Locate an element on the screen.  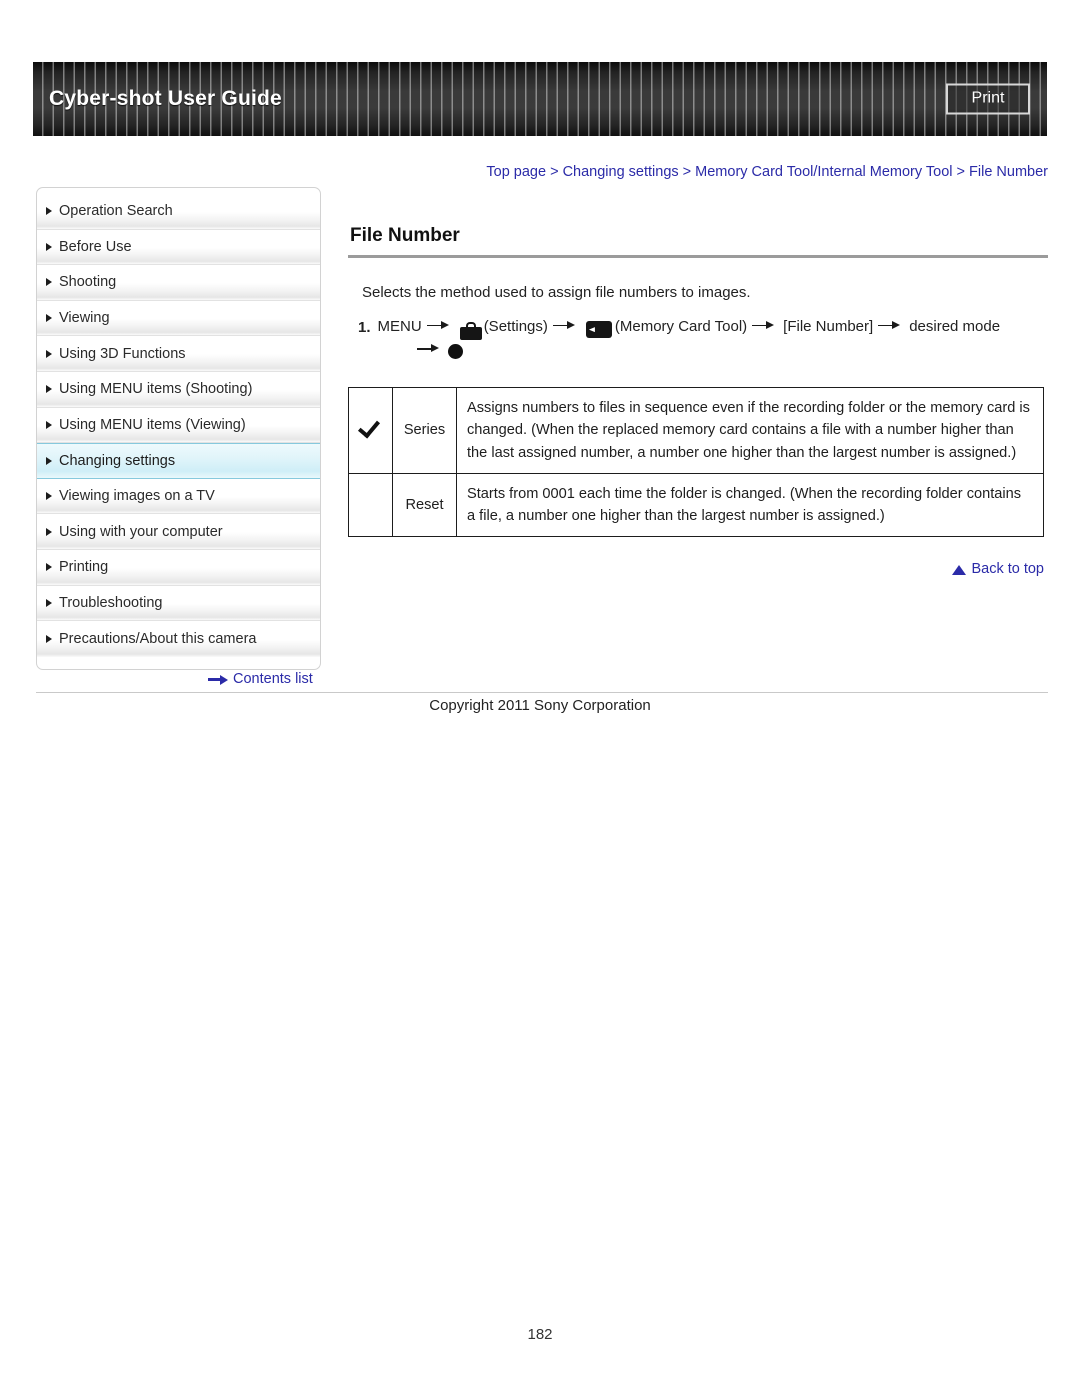
contents-list-link: Contents list is located at coordinates (260, 679).